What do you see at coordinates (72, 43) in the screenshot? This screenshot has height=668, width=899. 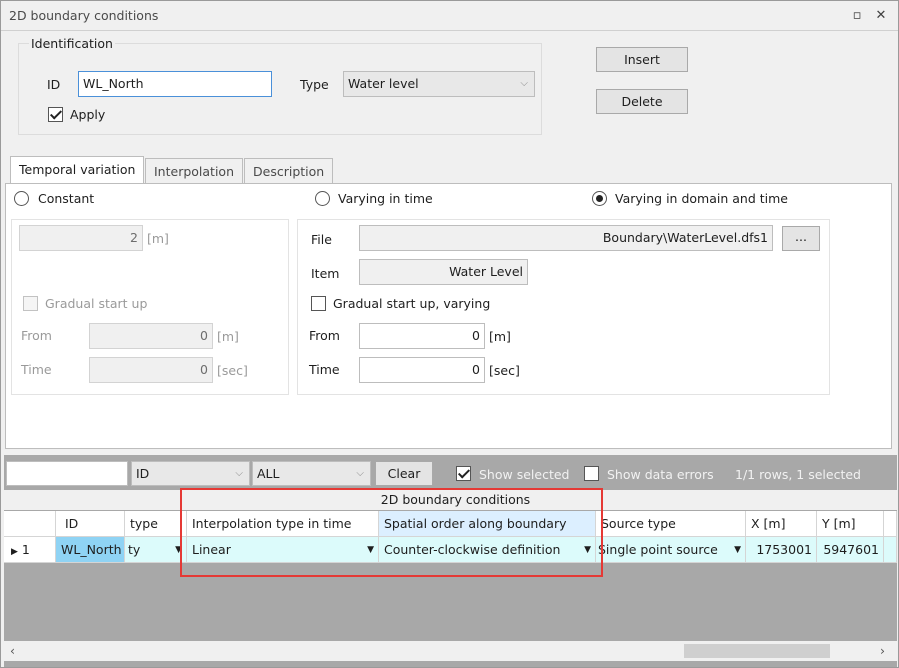 I see `identification-group-label: Identification` at bounding box center [72, 43].